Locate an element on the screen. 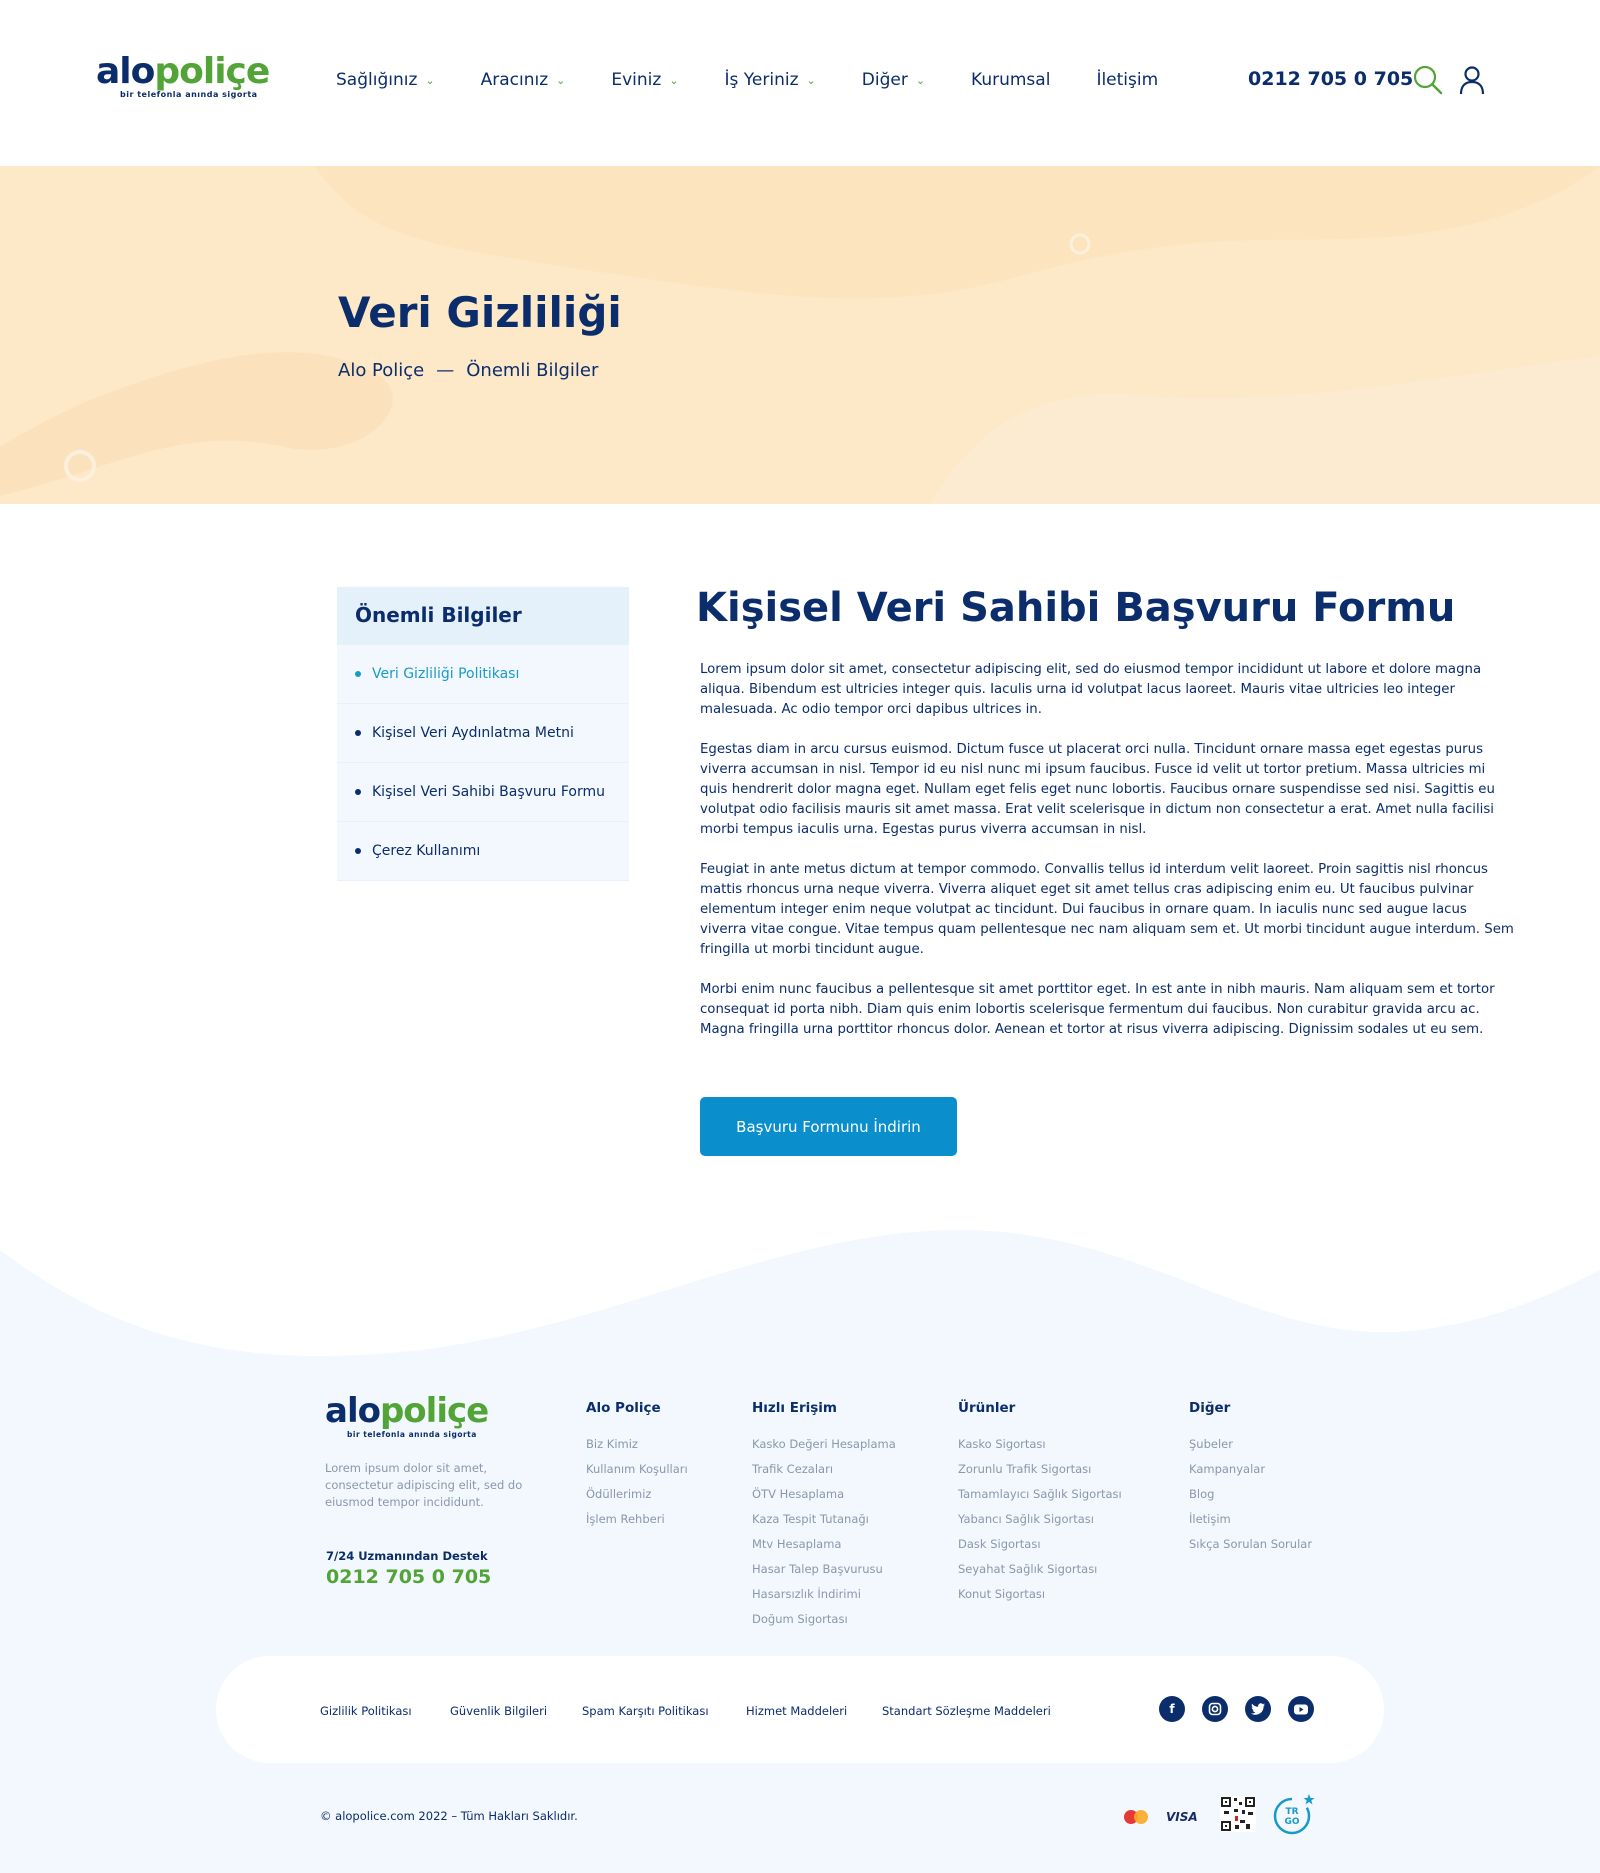  sidebar-item-label: Kişisel Veri Aydınlatma Metni is located at coordinates (473, 733).